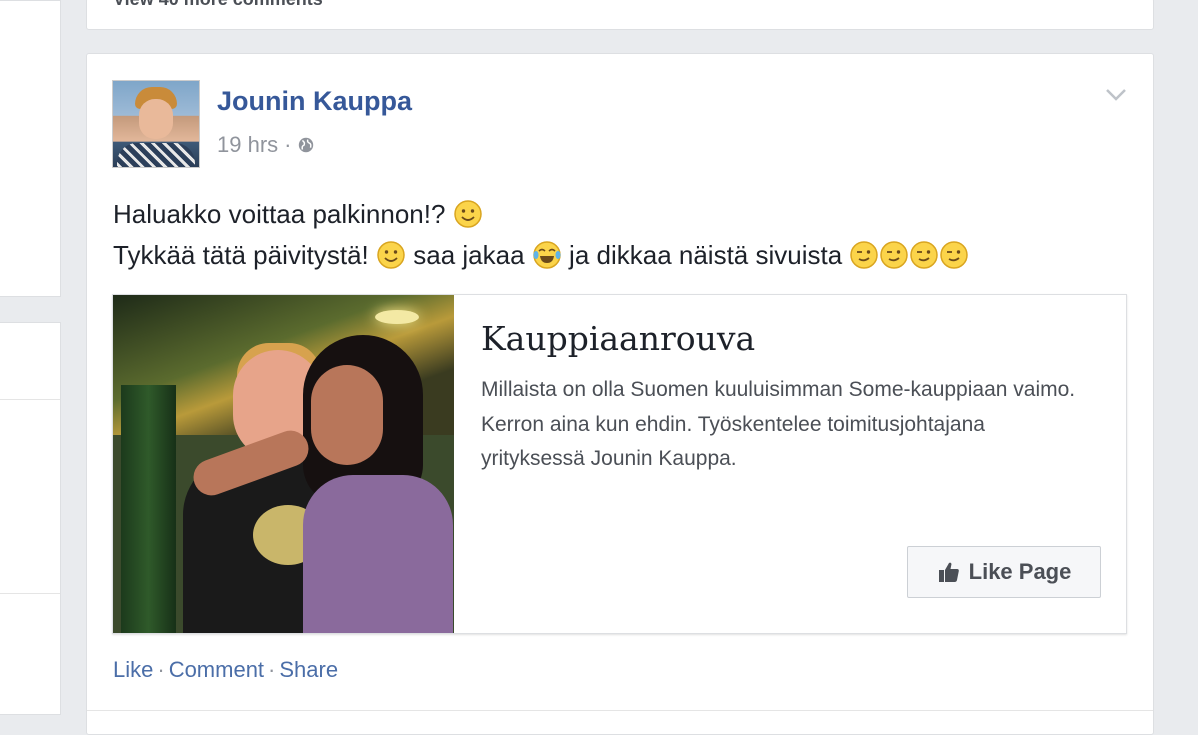  Describe the element at coordinates (30, 518) in the screenshot. I see `left-column-panel-bottom` at that location.